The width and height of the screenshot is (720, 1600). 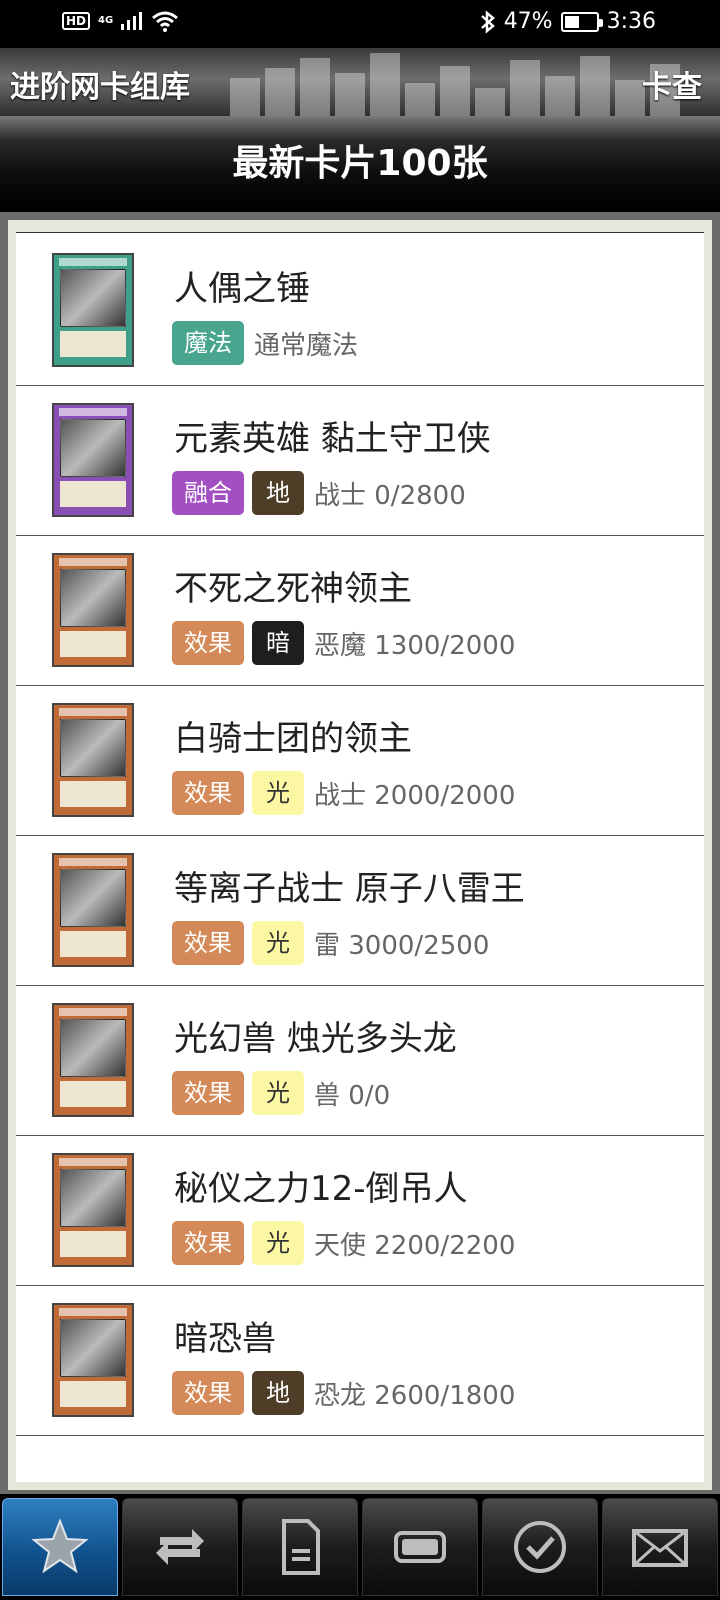 What do you see at coordinates (360, 459) in the screenshot?
I see `card-row: 元素英雄 黏土守卫侠融合地战士 0/2800` at bounding box center [360, 459].